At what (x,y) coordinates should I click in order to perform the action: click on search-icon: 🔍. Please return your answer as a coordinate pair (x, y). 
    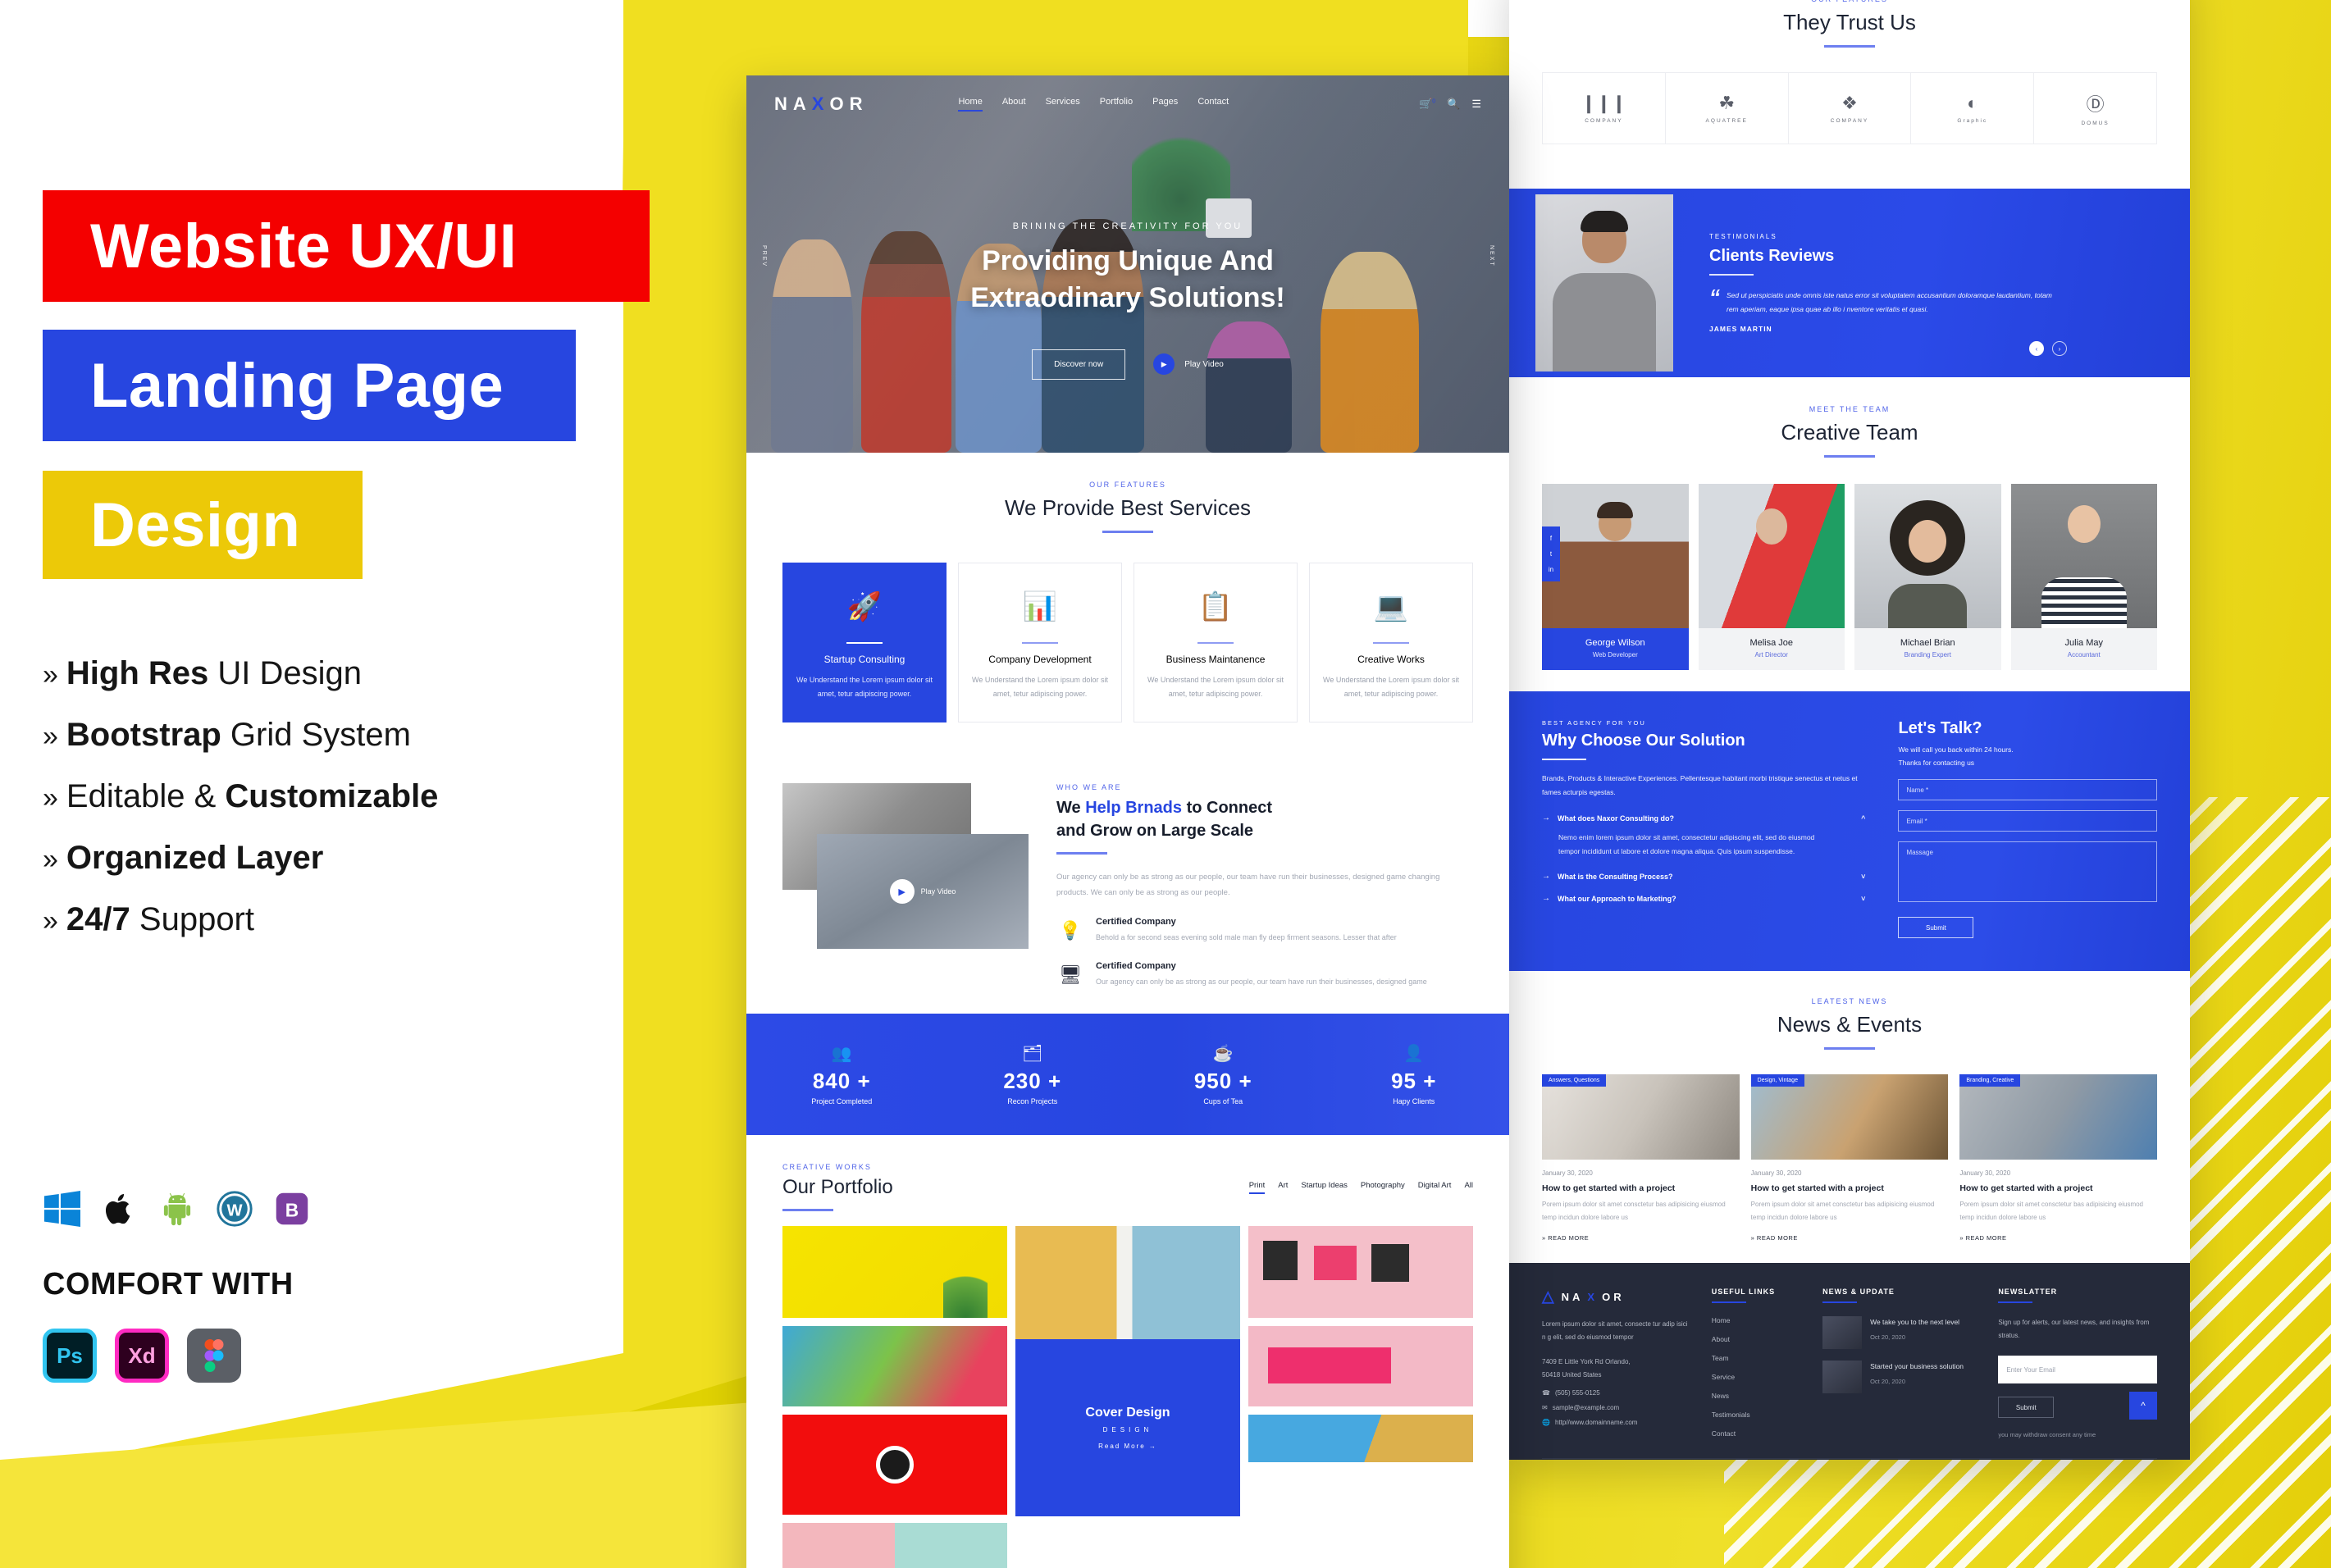
    Looking at the image, I should click on (1454, 104).